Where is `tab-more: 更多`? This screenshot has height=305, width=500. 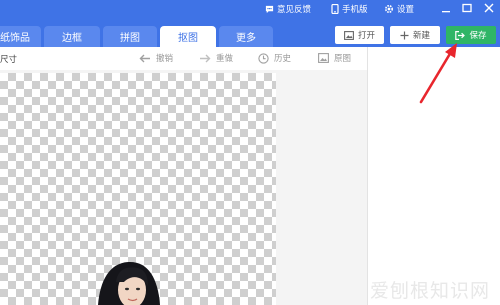 tab-more: 更多 is located at coordinates (246, 36).